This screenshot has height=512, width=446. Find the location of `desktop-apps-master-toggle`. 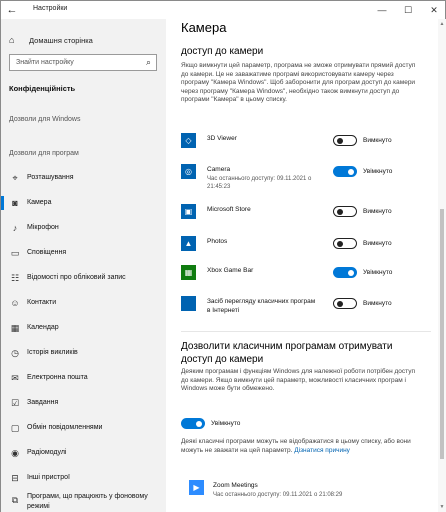

desktop-apps-master-toggle is located at coordinates (193, 423).